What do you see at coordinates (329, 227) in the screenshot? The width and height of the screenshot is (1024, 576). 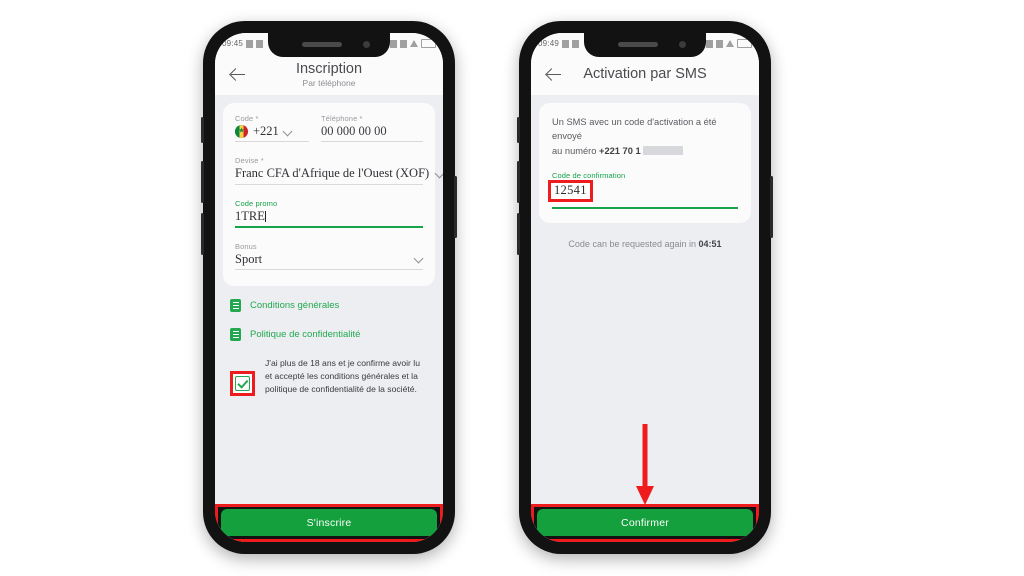 I see `promo-code-underline` at bounding box center [329, 227].